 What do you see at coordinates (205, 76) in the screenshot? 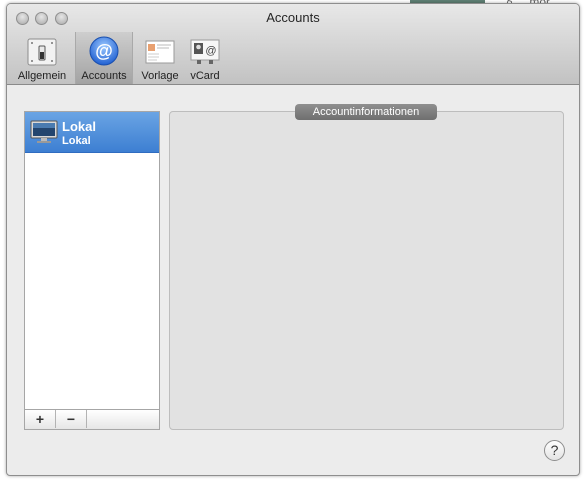
I see `toolbar-tab-vcard-label: vCard` at bounding box center [205, 76].